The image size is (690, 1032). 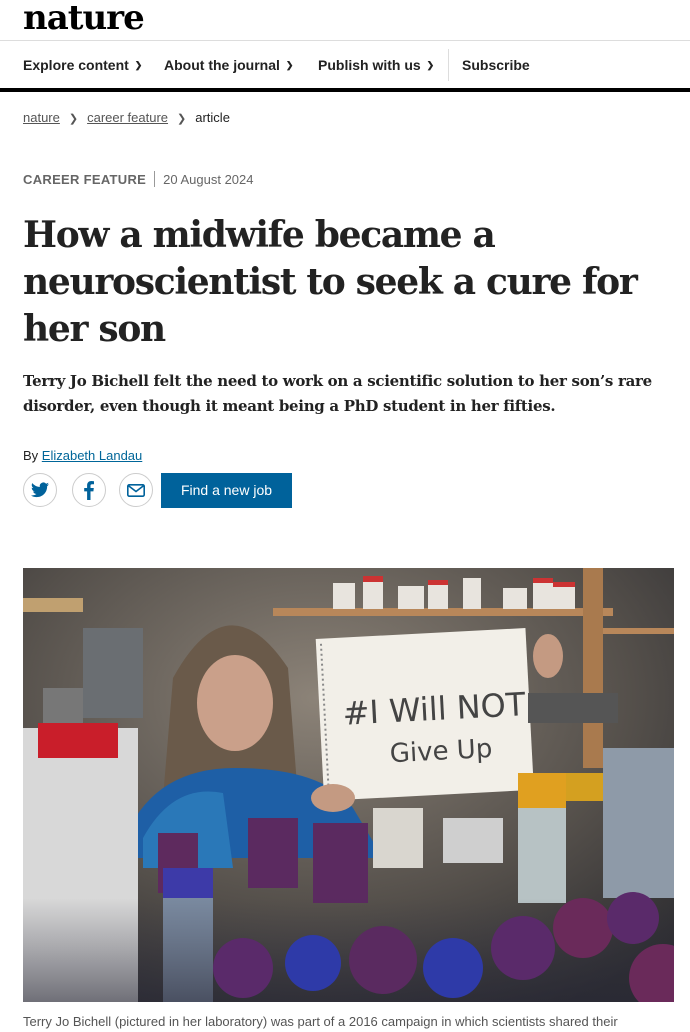 I want to click on author-link: Elizabeth Landau, so click(x=92, y=455).